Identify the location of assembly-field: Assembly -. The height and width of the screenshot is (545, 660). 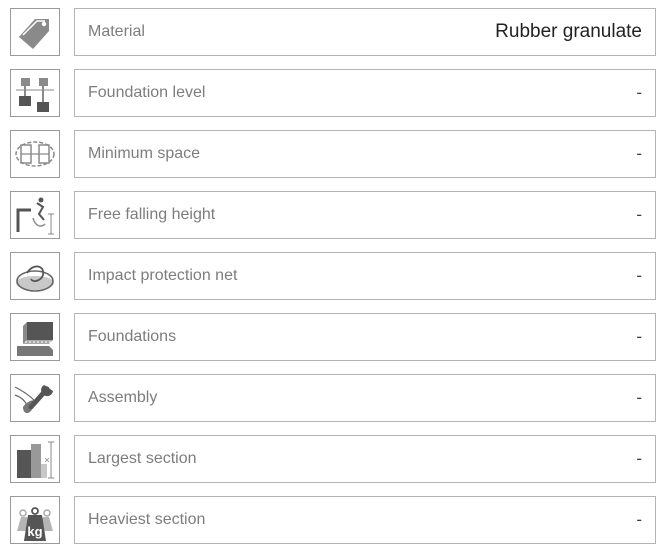
(365, 398).